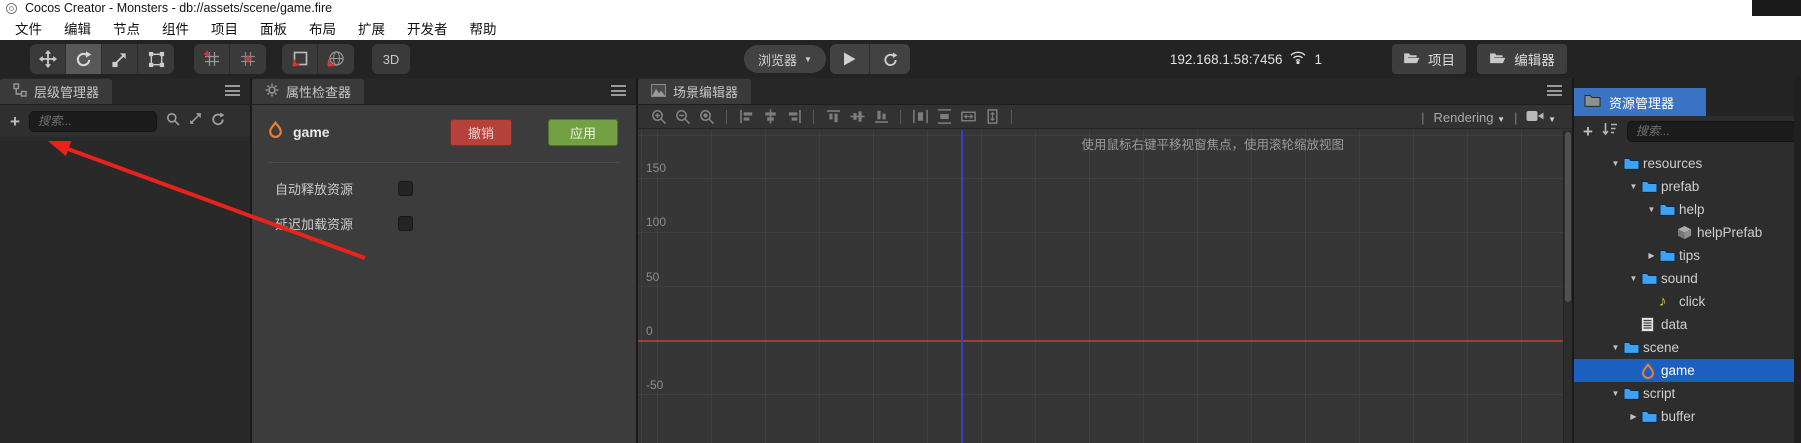 Image resolution: width=1801 pixels, height=443 pixels. Describe the element at coordinates (248, 59) in the screenshot. I see `gizmo-anchor-button` at that location.